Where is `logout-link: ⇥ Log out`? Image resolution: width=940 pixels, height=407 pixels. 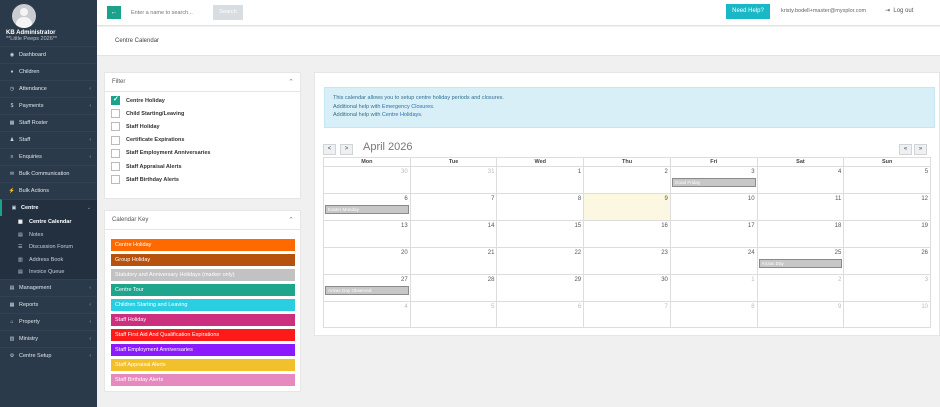
logout-link: ⇥ Log out is located at coordinates (899, 10).